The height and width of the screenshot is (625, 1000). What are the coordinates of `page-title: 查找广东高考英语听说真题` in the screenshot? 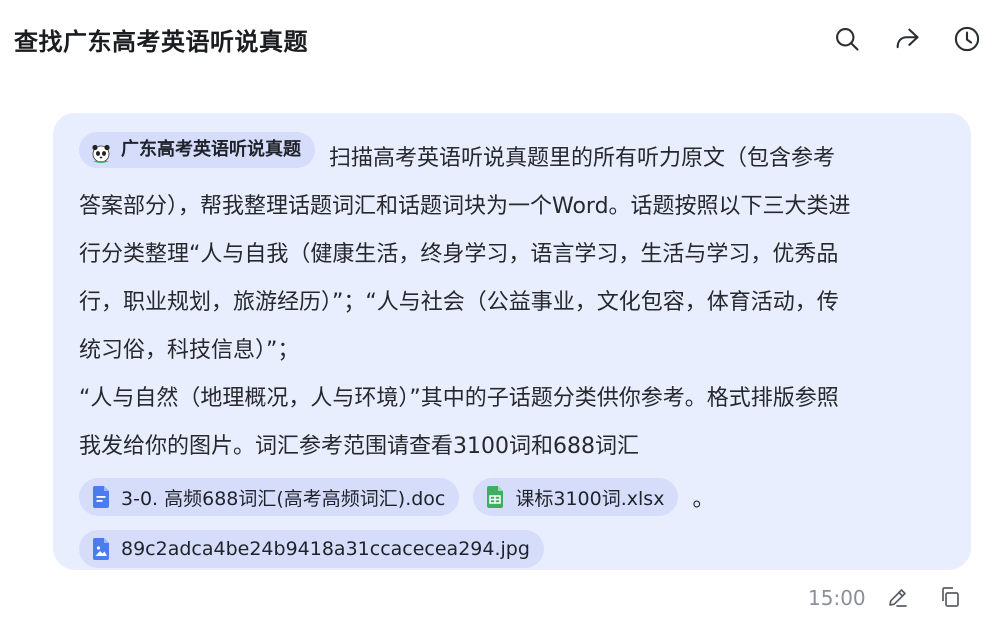 It's located at (161, 42).